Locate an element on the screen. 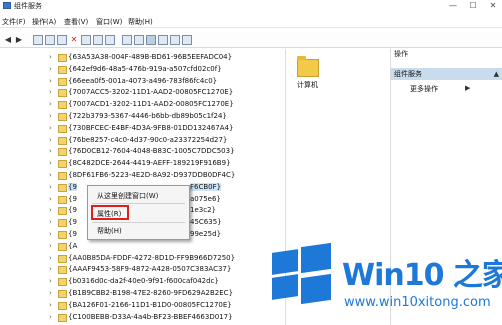 Image resolution: width=502 pixels, height=325 pixels. title-bar: 组件服务 — ☐ ✕ is located at coordinates (251, 5).